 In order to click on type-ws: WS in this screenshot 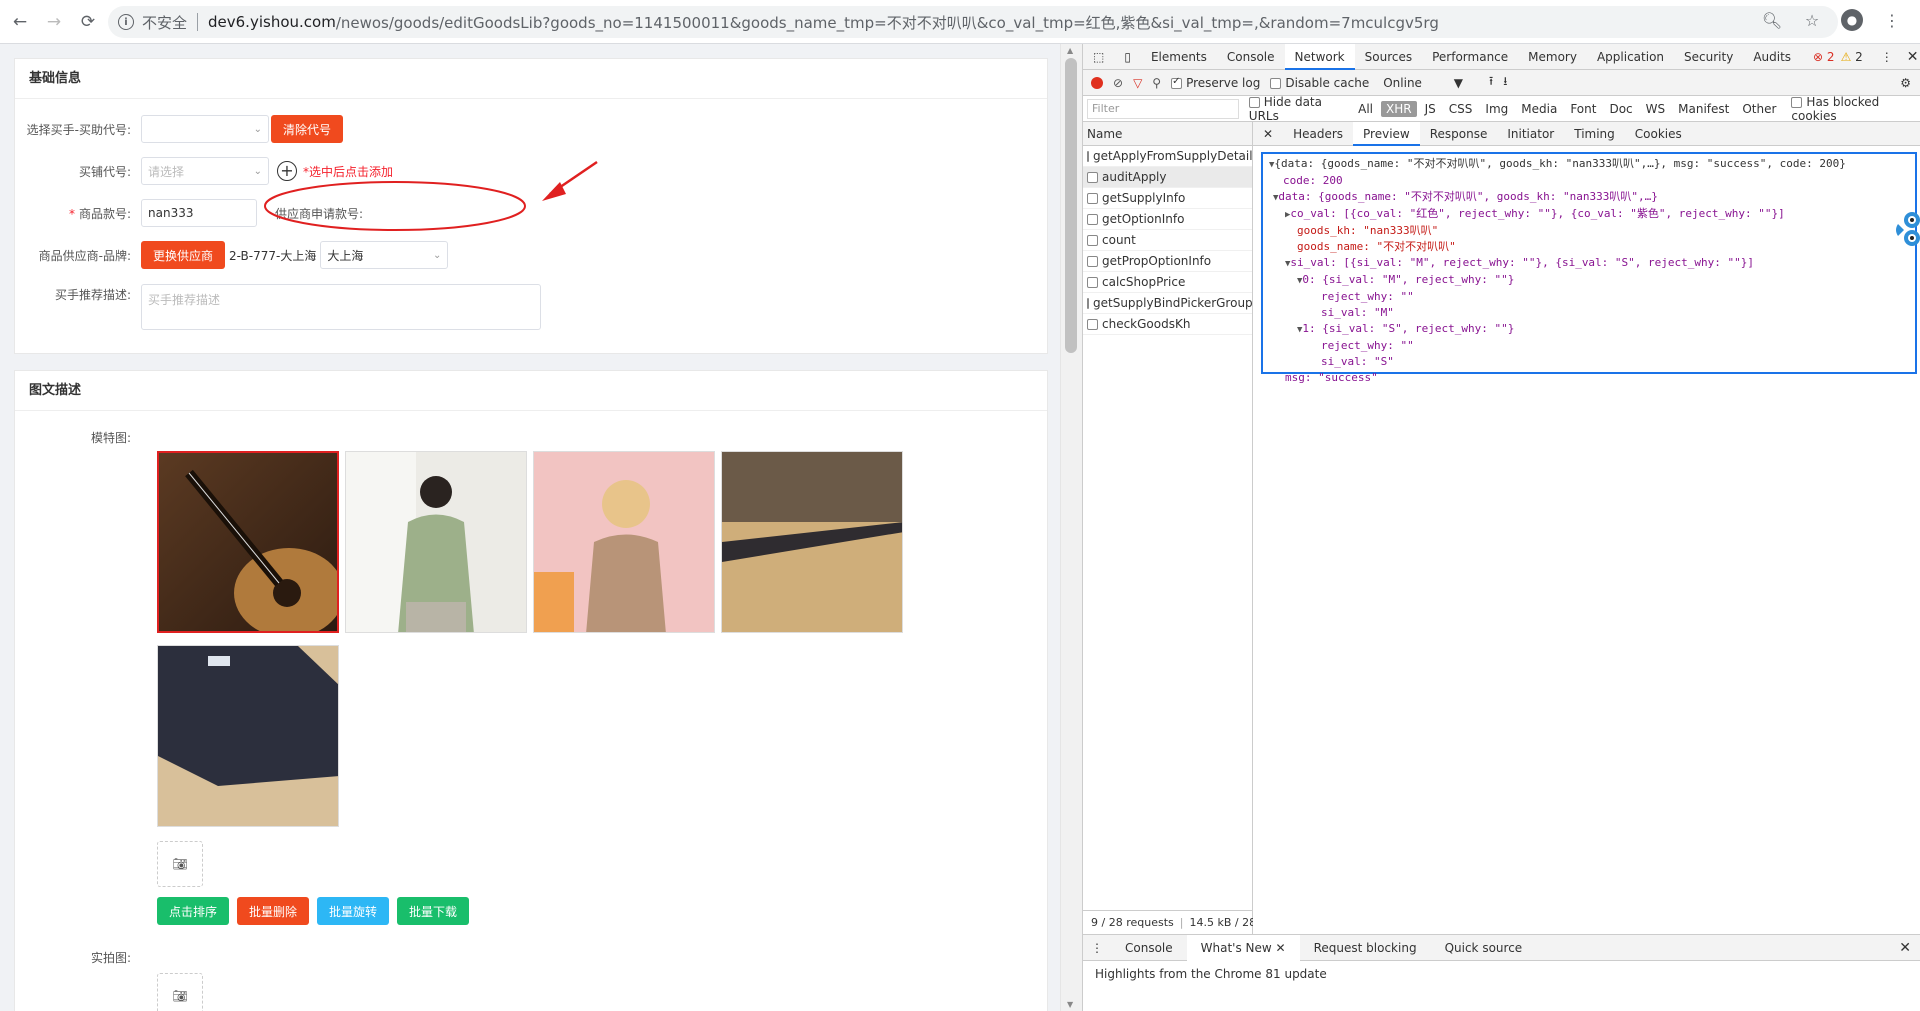, I will do `click(1655, 109)`.